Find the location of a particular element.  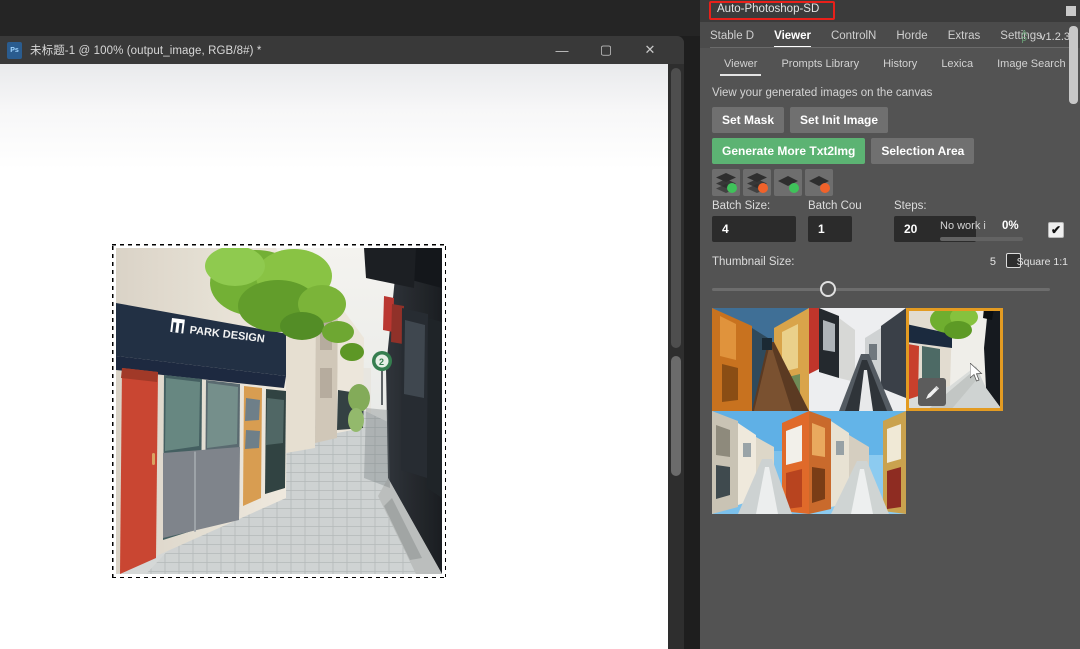

scrollbar-thumb-upper is located at coordinates (676, 208).